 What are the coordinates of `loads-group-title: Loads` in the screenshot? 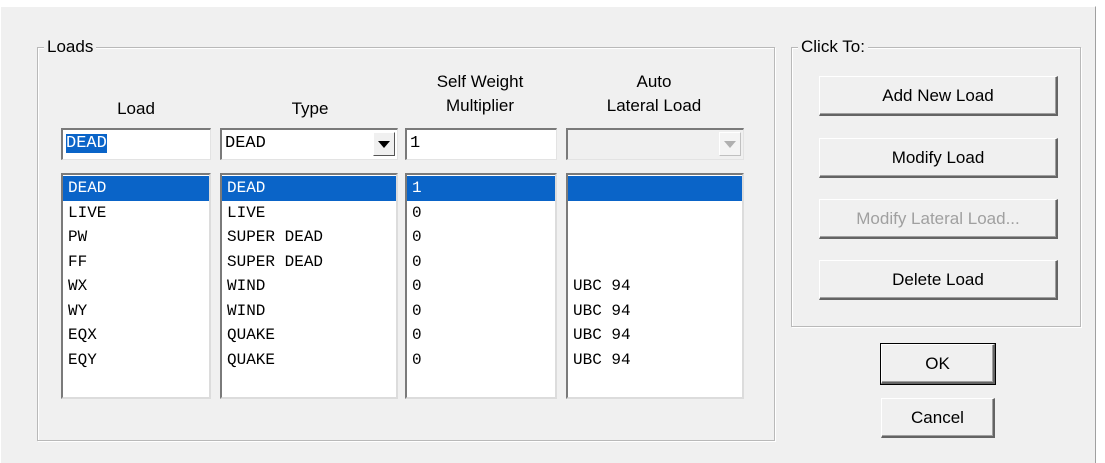 It's located at (70, 47).